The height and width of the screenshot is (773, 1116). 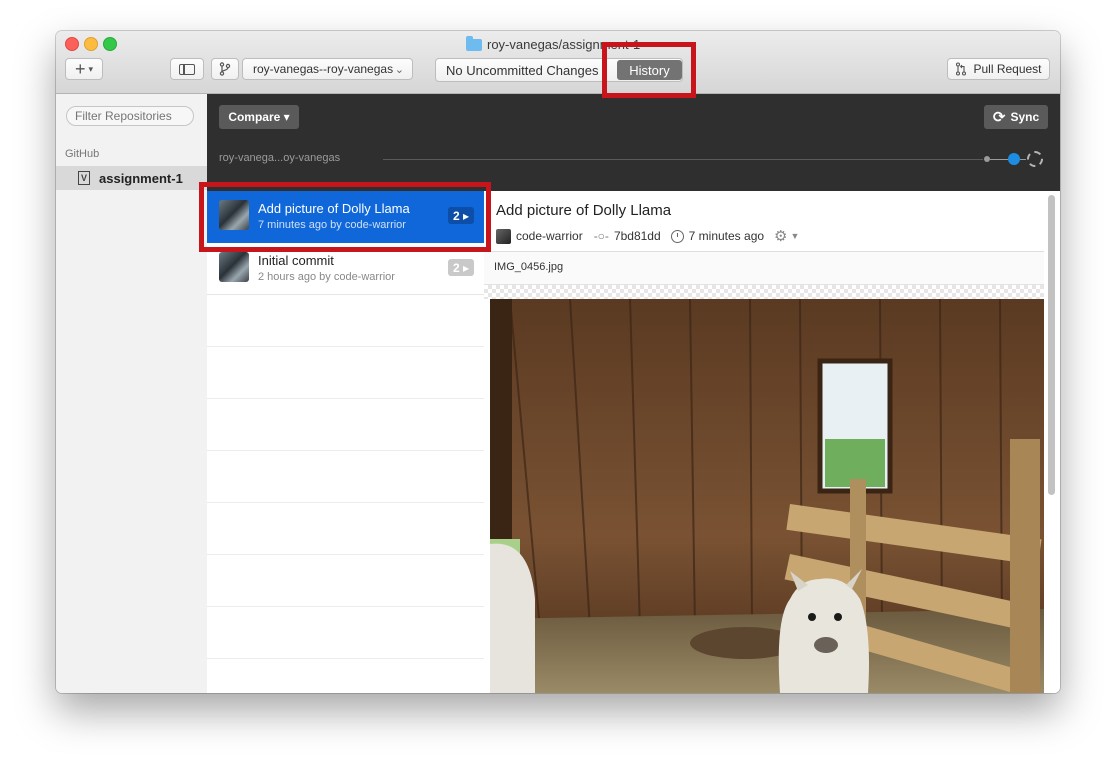 I want to click on sidebar-icon, so click(x=187, y=69).